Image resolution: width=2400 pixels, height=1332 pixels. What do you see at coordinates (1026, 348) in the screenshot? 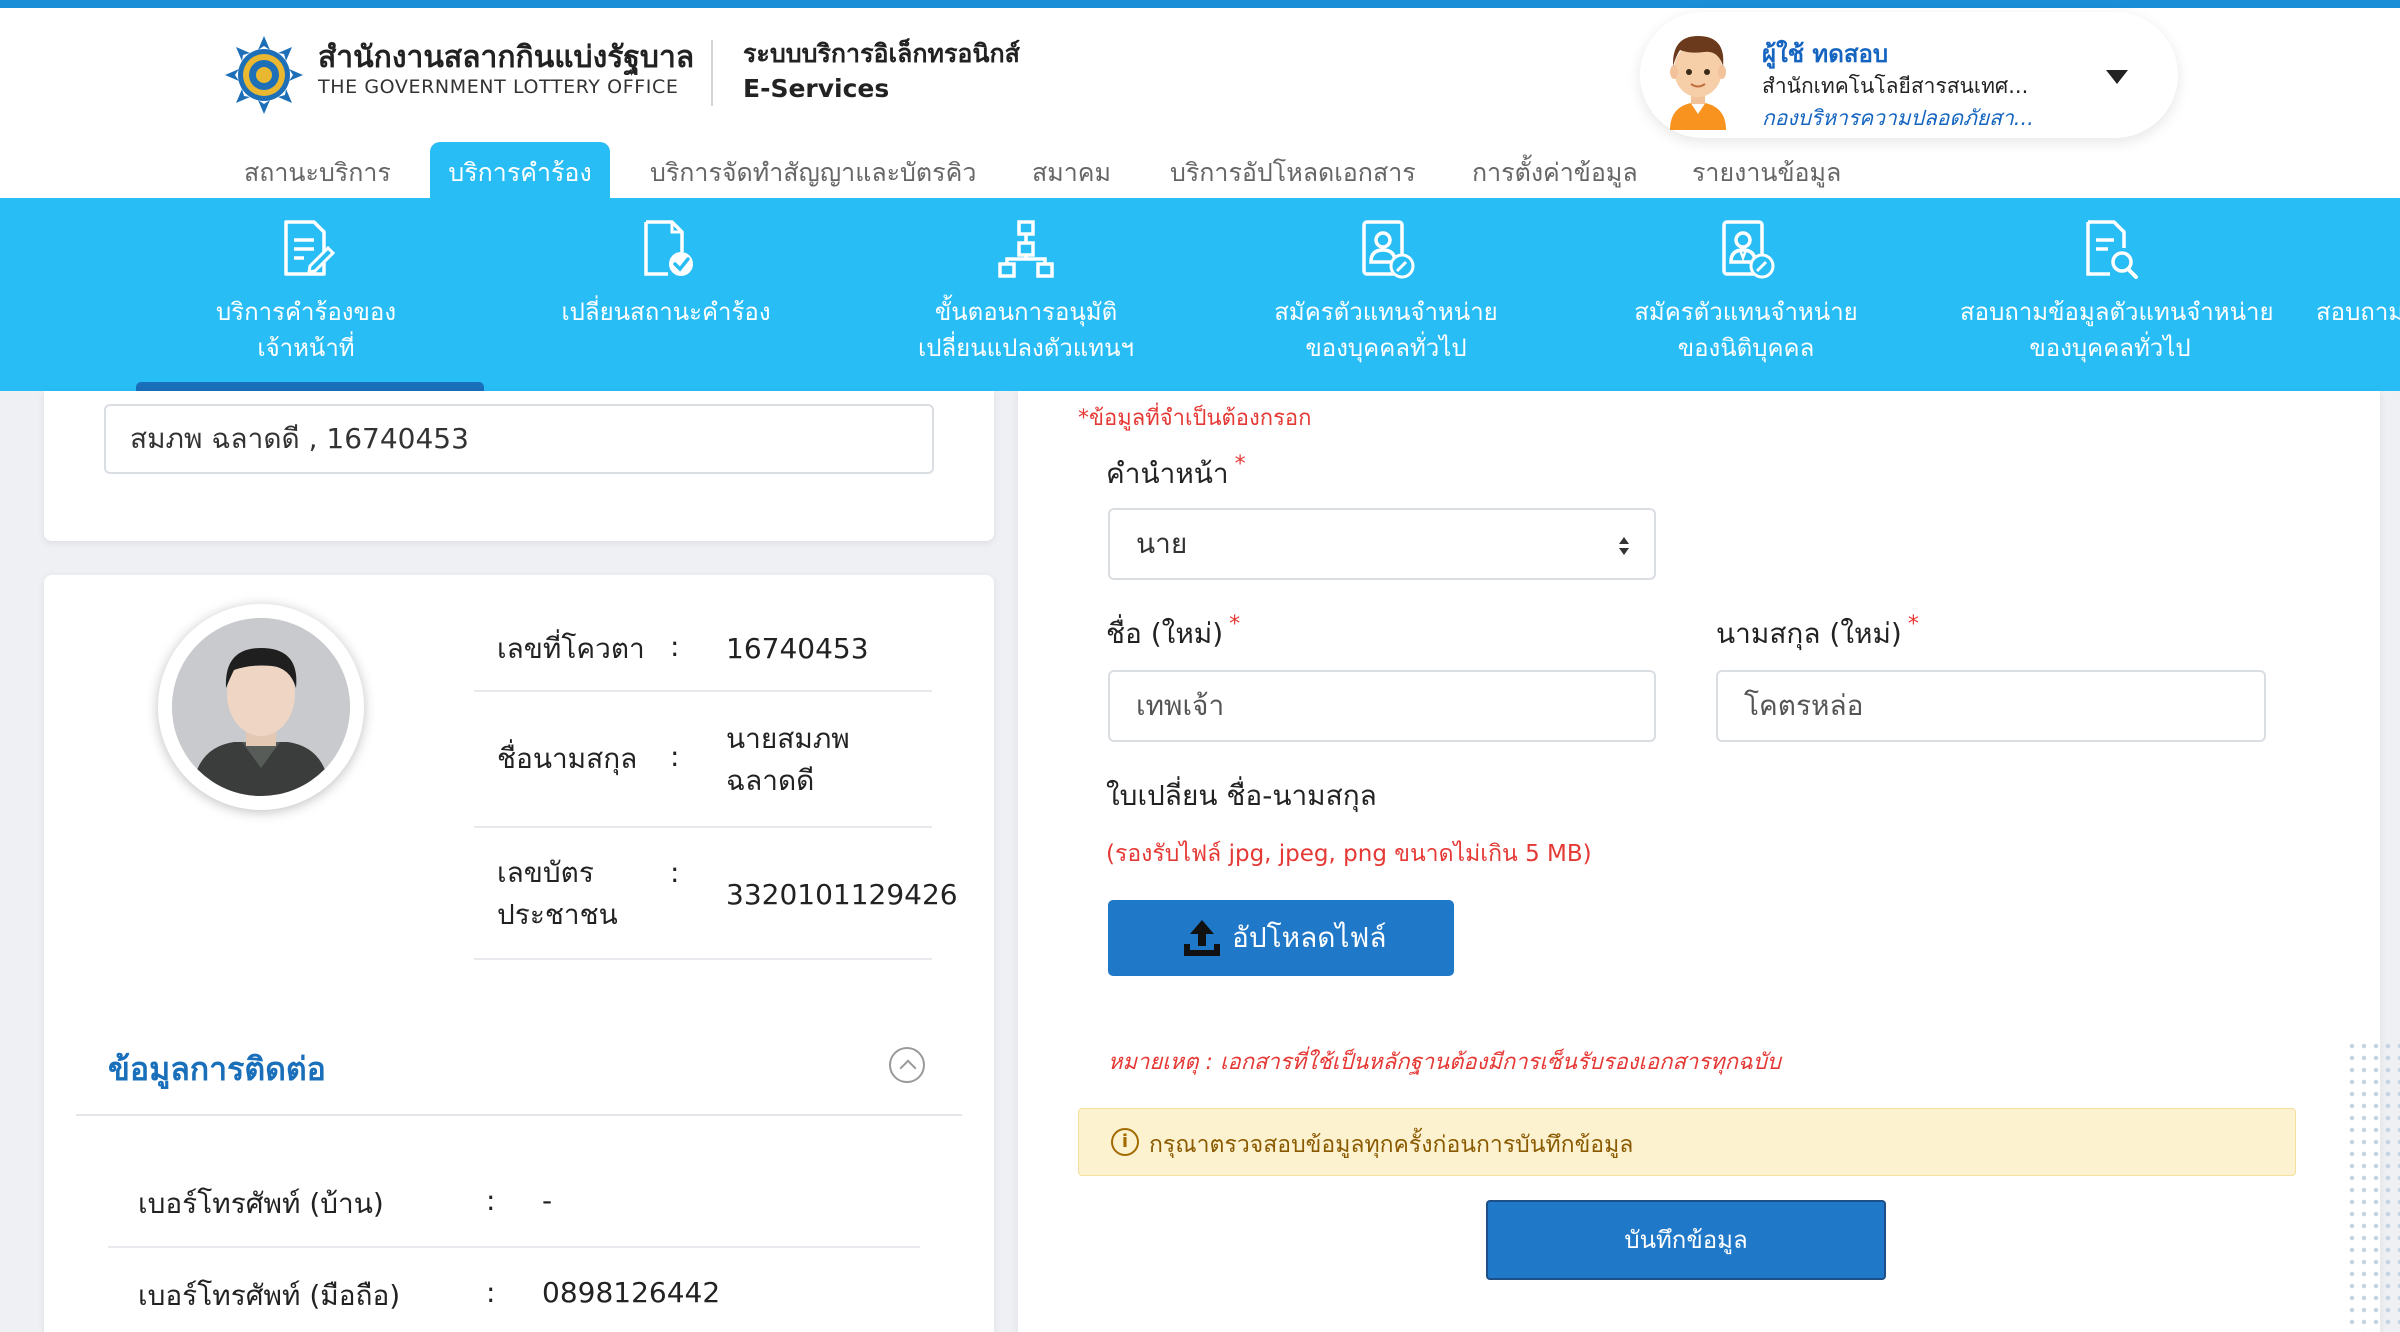
I see `submenu-label-line2: เปลี่ยนแปลงตัวแทนฯ` at bounding box center [1026, 348].